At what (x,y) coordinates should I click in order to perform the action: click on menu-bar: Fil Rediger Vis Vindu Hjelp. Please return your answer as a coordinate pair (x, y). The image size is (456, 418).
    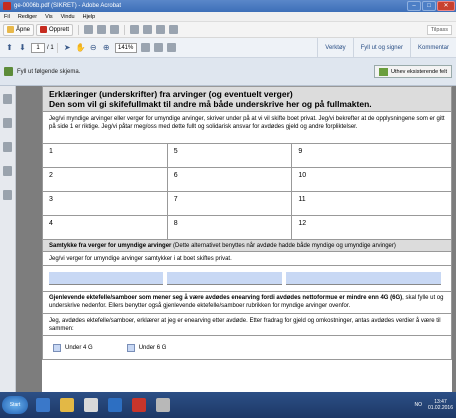
    Looking at the image, I should click on (228, 17).